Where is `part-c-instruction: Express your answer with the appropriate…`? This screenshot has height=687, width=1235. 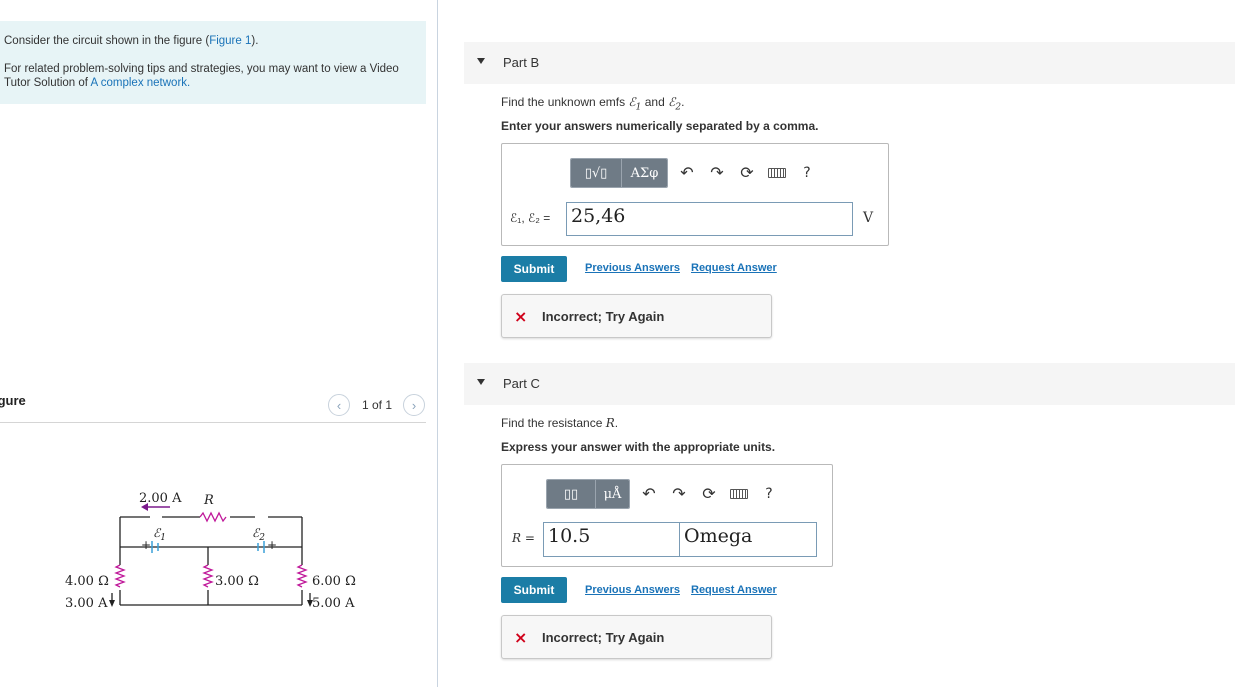
part-c-instruction: Express your answer with the appropriate… is located at coordinates (638, 447).